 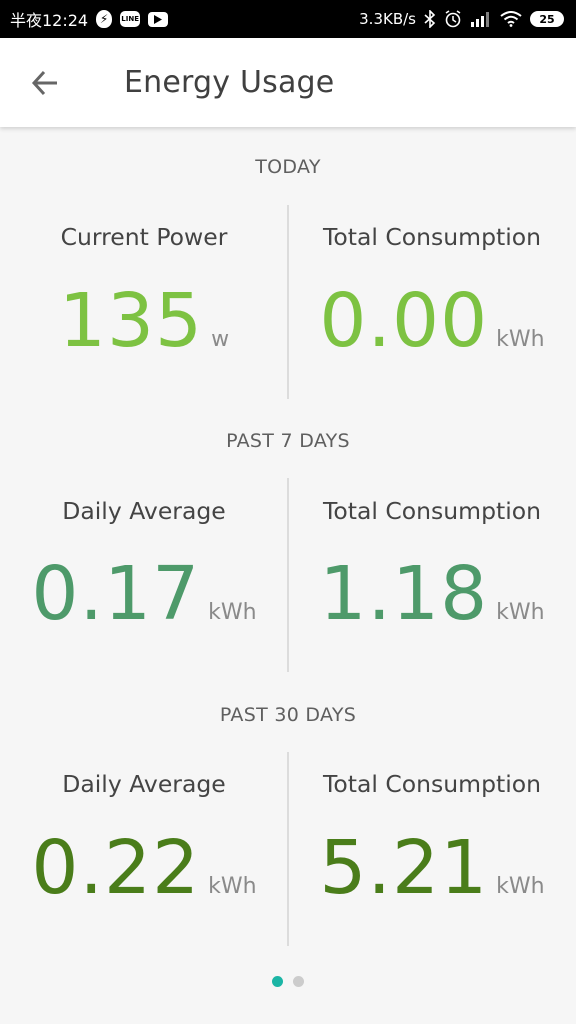 I want to click on battery-level: 25, so click(x=547, y=19).